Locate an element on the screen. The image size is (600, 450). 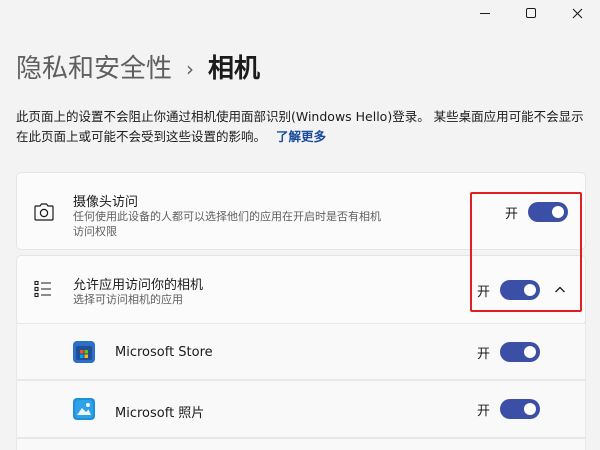
close-button is located at coordinates (577, 13).